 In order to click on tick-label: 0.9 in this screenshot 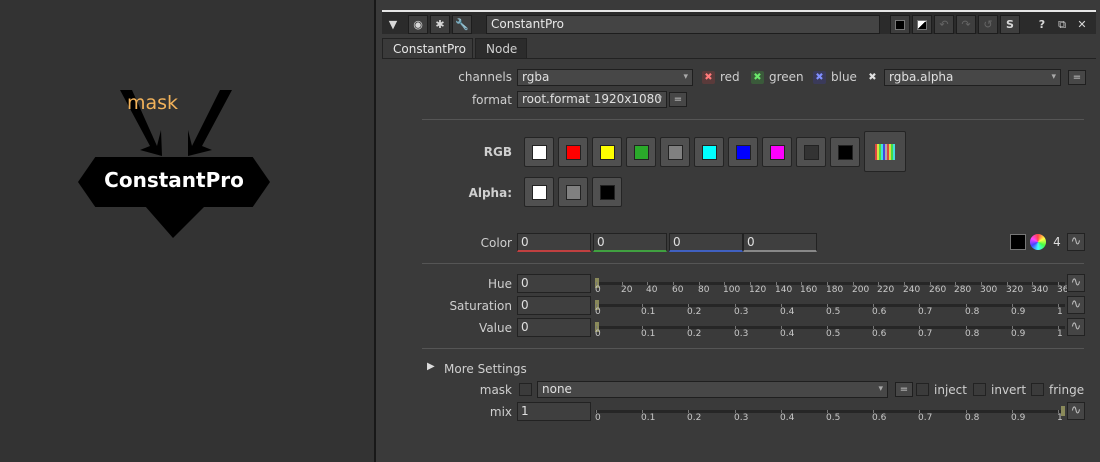, I will do `click(1018, 312)`.